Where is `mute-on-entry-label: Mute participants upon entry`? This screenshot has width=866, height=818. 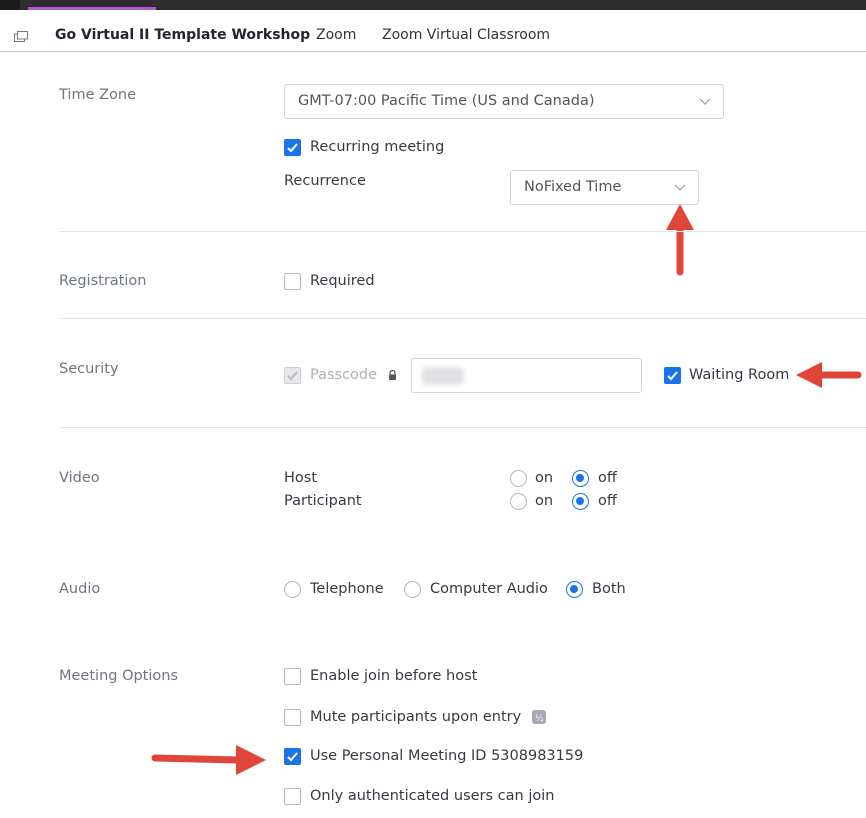
mute-on-entry-label: Mute participants upon entry is located at coordinates (416, 717).